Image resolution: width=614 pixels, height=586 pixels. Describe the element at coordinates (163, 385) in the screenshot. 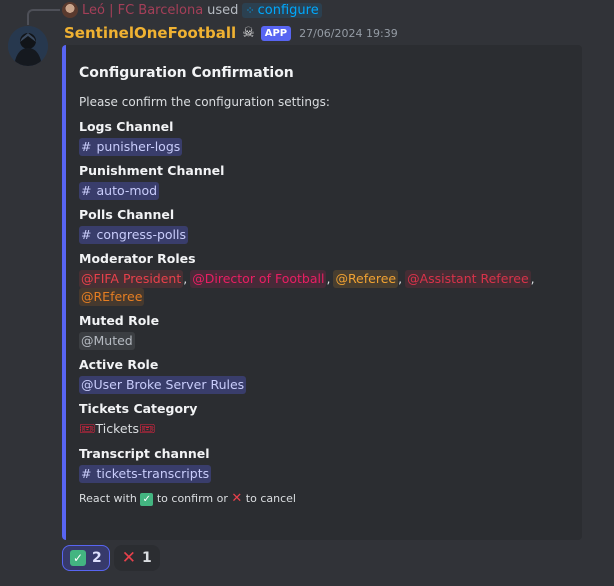

I see `role-mention-active: @User Broke Server Rules` at that location.